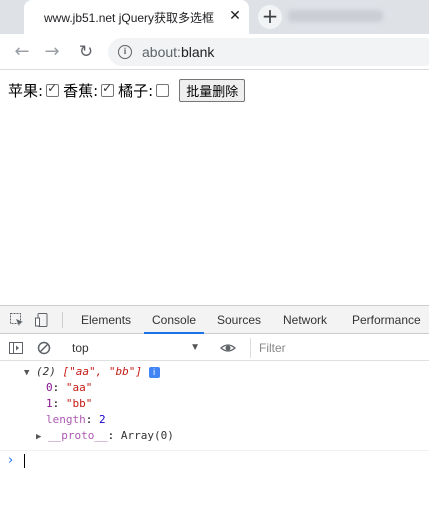 The image size is (429, 516). What do you see at coordinates (154, 372) in the screenshot?
I see `info-badge-icon: i` at bounding box center [154, 372].